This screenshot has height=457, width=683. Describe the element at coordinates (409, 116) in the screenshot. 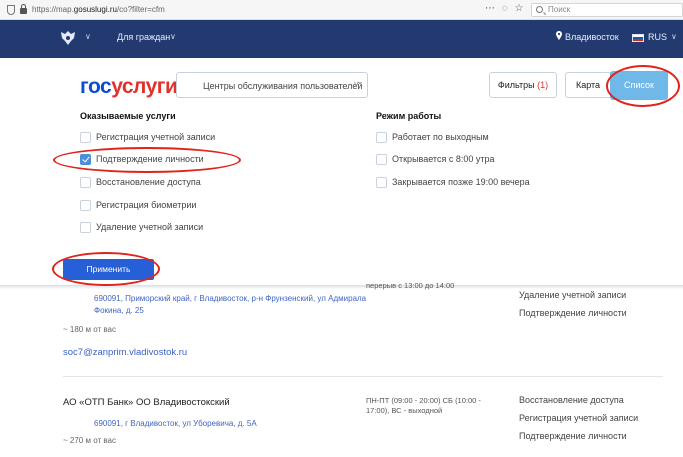

I see `hours-filter-title: Режим работы` at that location.